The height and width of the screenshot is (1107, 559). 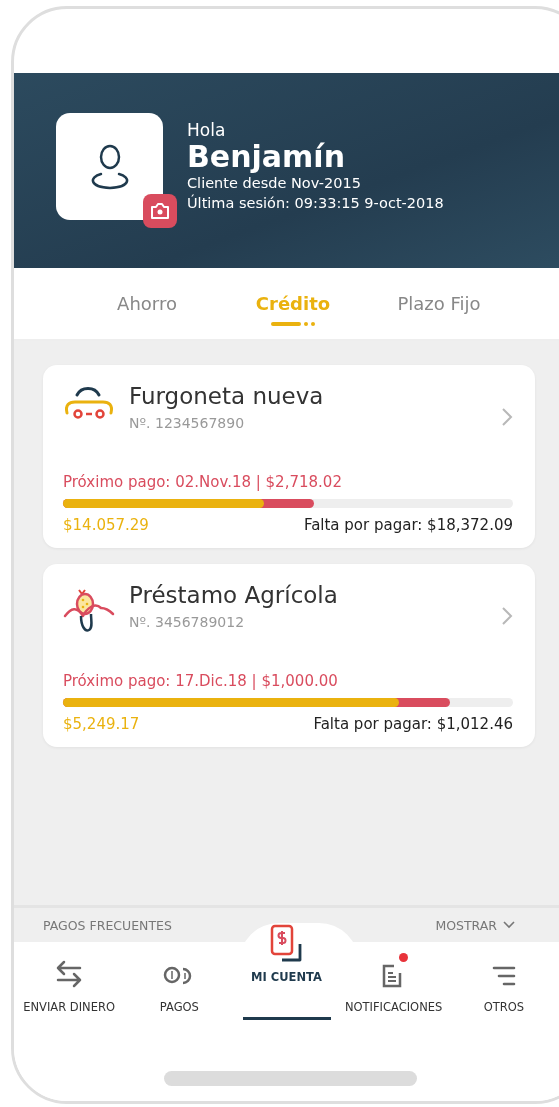 I want to click on chevron-down-icon, so click(x=509, y=925).